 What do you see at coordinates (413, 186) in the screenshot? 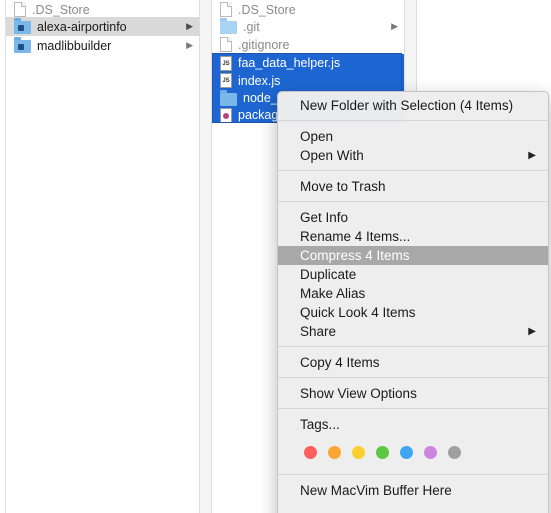
I see `menu-item-move-to-trash: Move to Trash` at bounding box center [413, 186].